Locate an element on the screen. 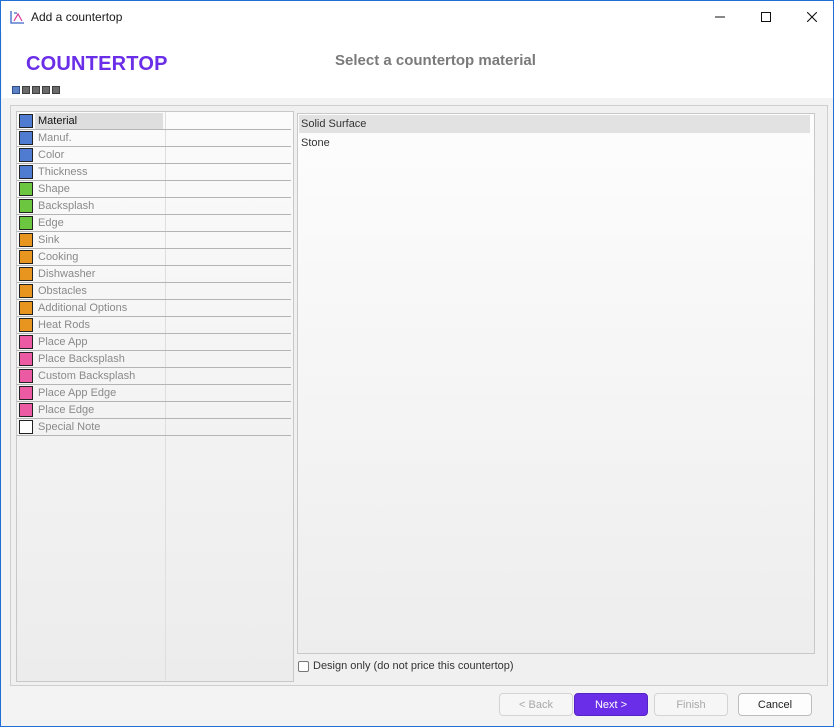 The width and height of the screenshot is (834, 727). close-icon is located at coordinates (812, 16).